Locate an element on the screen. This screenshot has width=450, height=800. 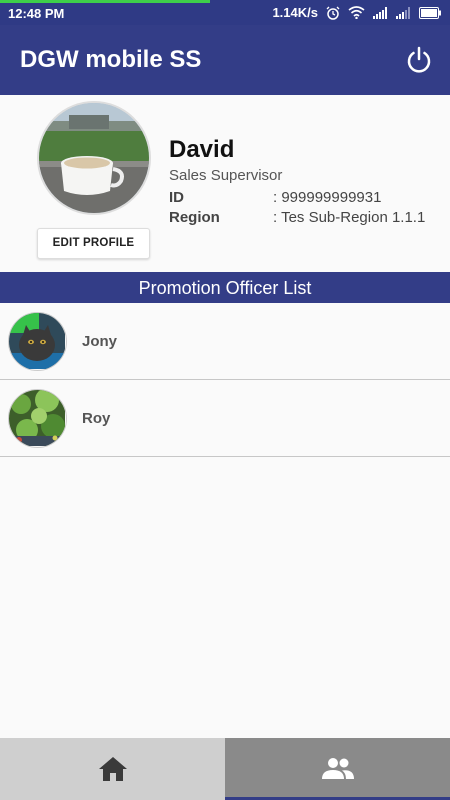
list-item: Jony is located at coordinates (225, 341).